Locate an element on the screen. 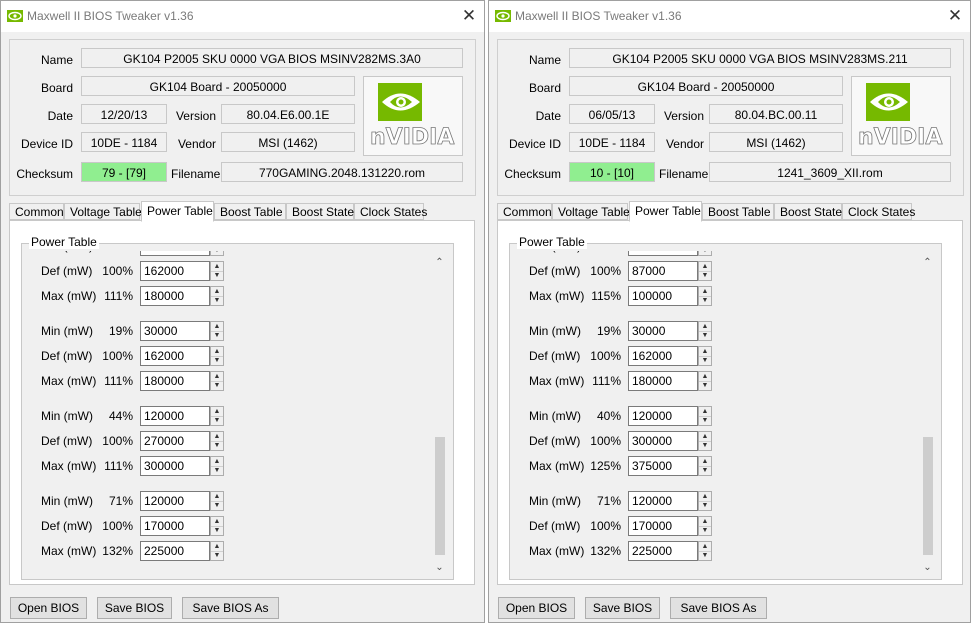  date-field: 12/20/13 is located at coordinates (124, 114).